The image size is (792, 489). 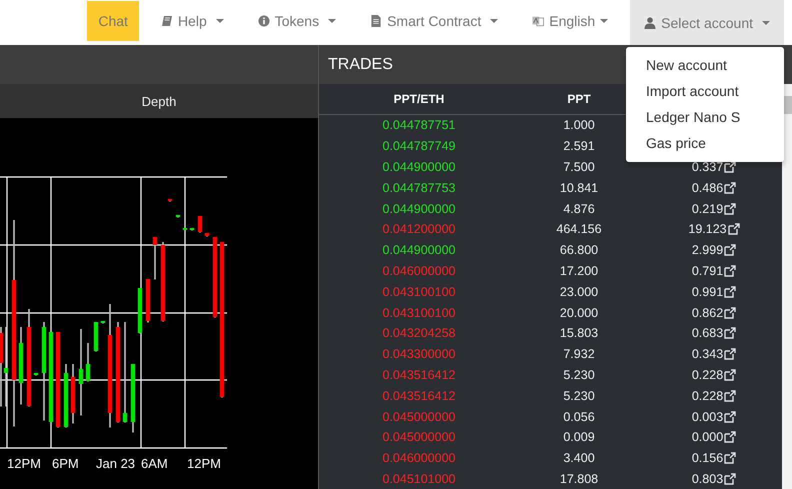 What do you see at coordinates (538, 21) in the screenshot?
I see `translate-icon` at bounding box center [538, 21].